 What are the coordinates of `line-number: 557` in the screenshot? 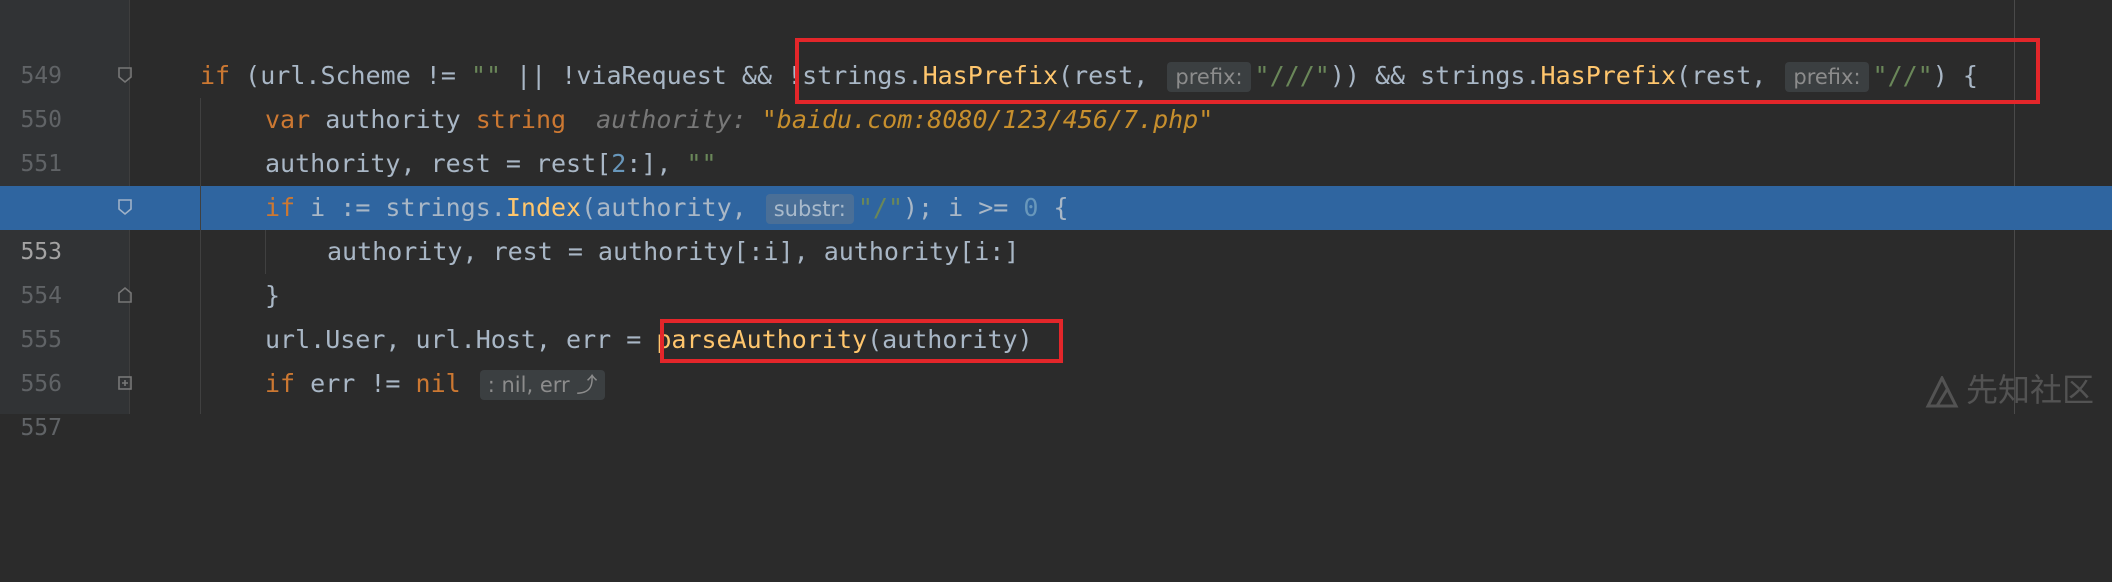 It's located at (41, 428).